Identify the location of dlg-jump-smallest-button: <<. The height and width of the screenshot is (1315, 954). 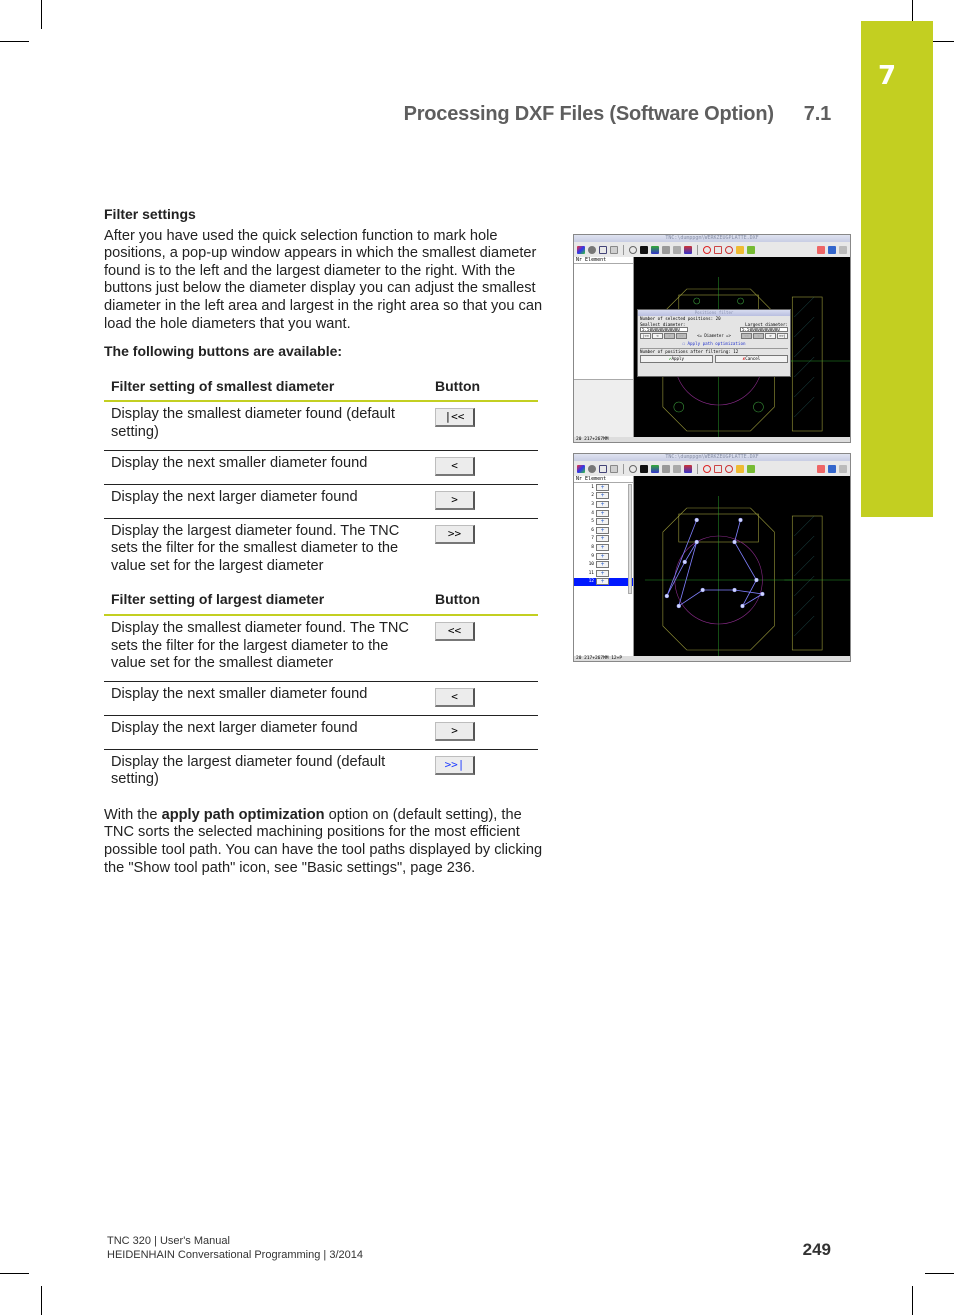
(746, 335).